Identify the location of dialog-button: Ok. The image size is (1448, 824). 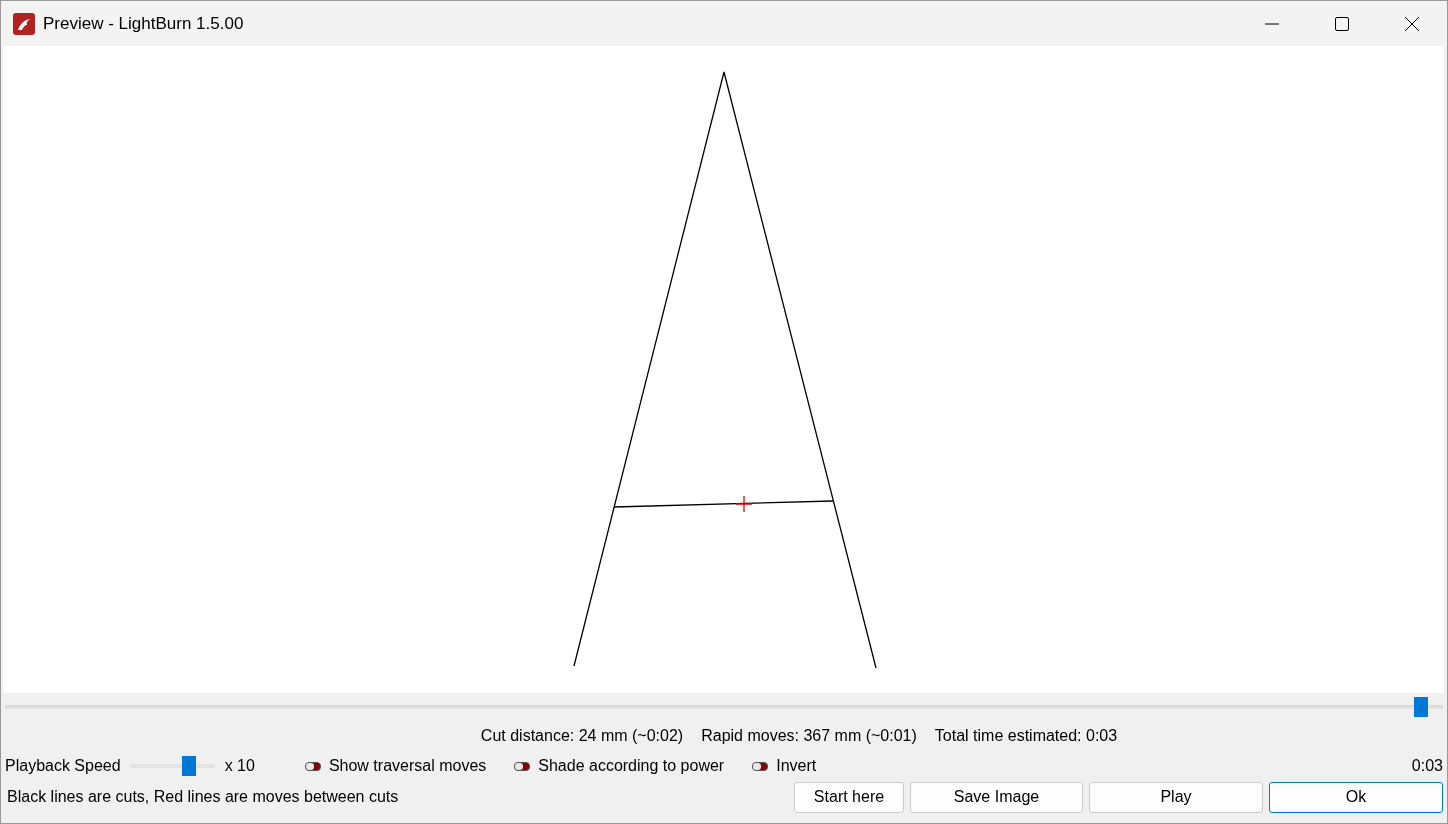
(1356, 797).